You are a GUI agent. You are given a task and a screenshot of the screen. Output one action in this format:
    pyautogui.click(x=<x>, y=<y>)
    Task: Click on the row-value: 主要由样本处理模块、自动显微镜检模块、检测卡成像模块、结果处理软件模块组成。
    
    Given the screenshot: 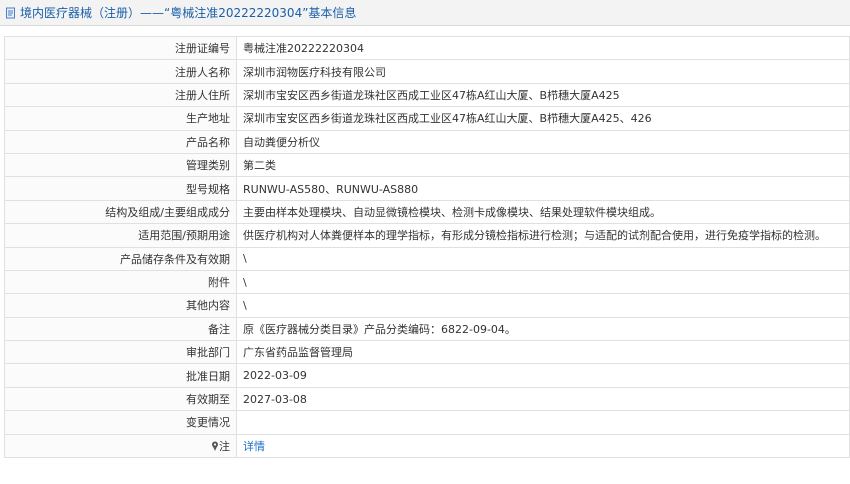 What is the action you would take?
    pyautogui.click(x=543, y=212)
    